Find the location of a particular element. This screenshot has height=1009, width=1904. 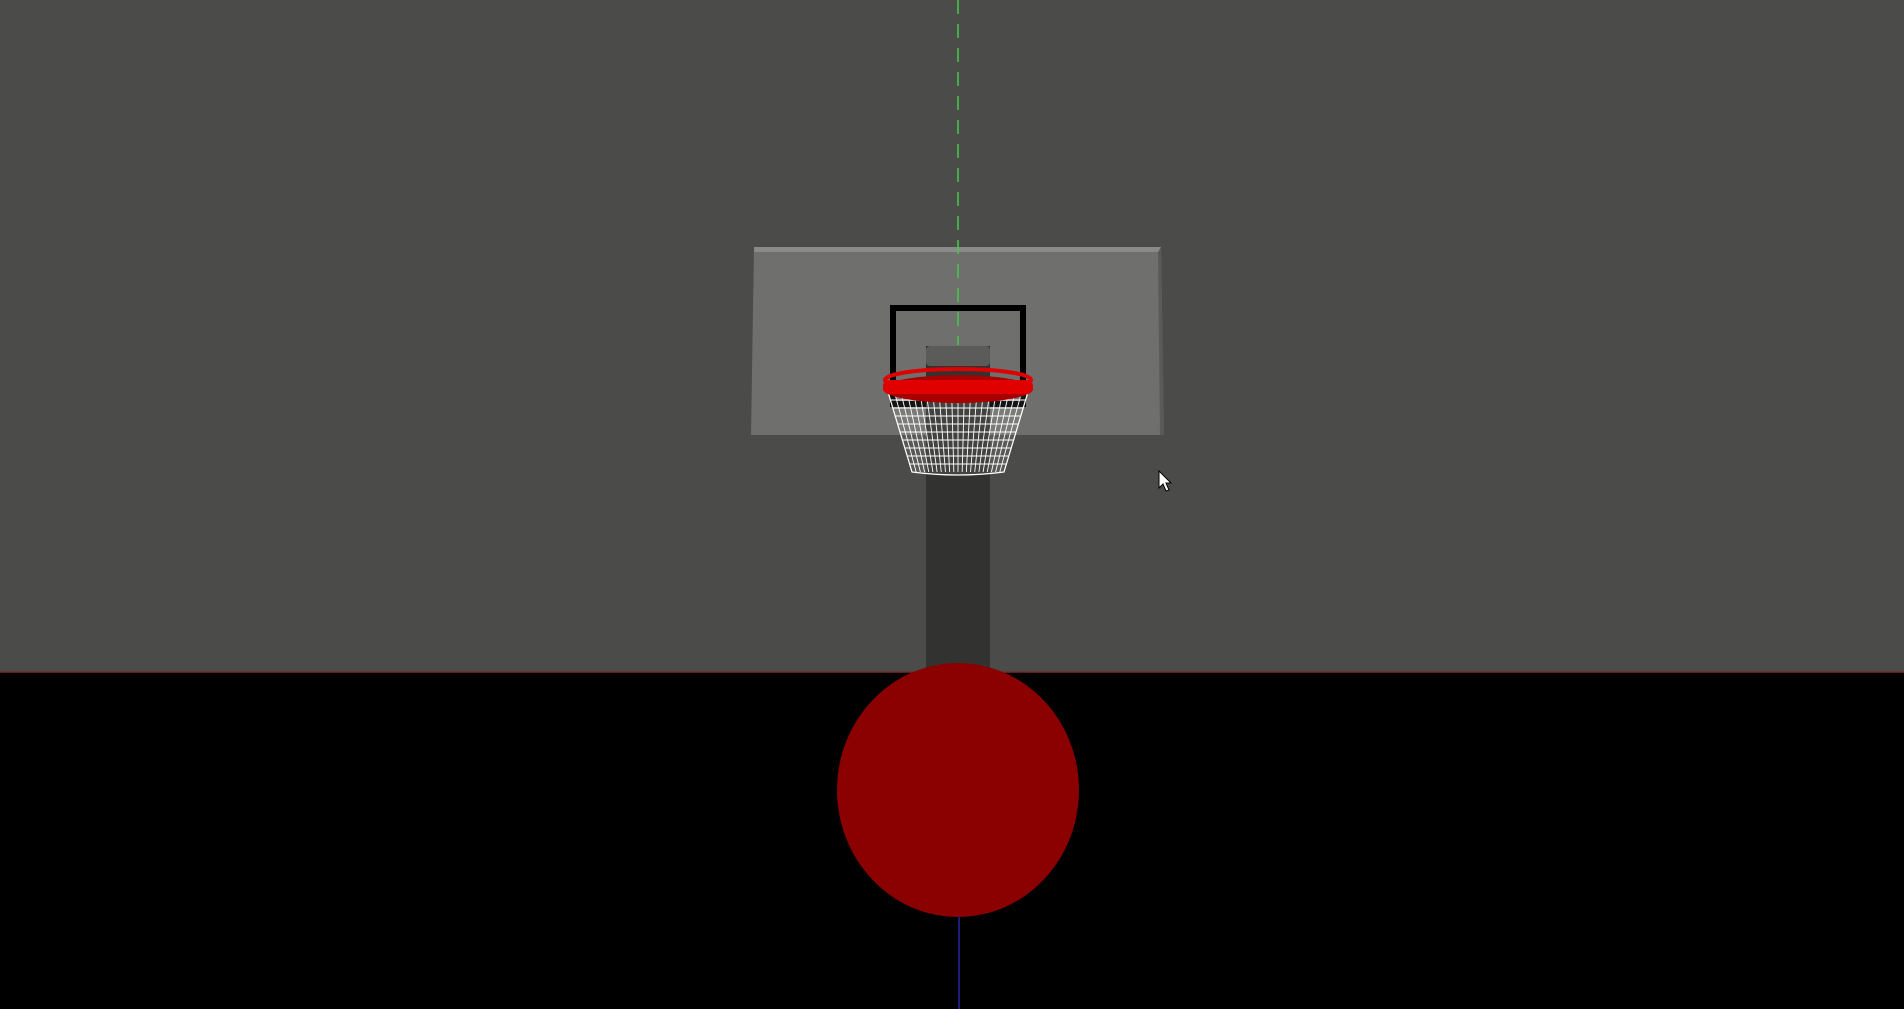

net is located at coordinates (958, 433).